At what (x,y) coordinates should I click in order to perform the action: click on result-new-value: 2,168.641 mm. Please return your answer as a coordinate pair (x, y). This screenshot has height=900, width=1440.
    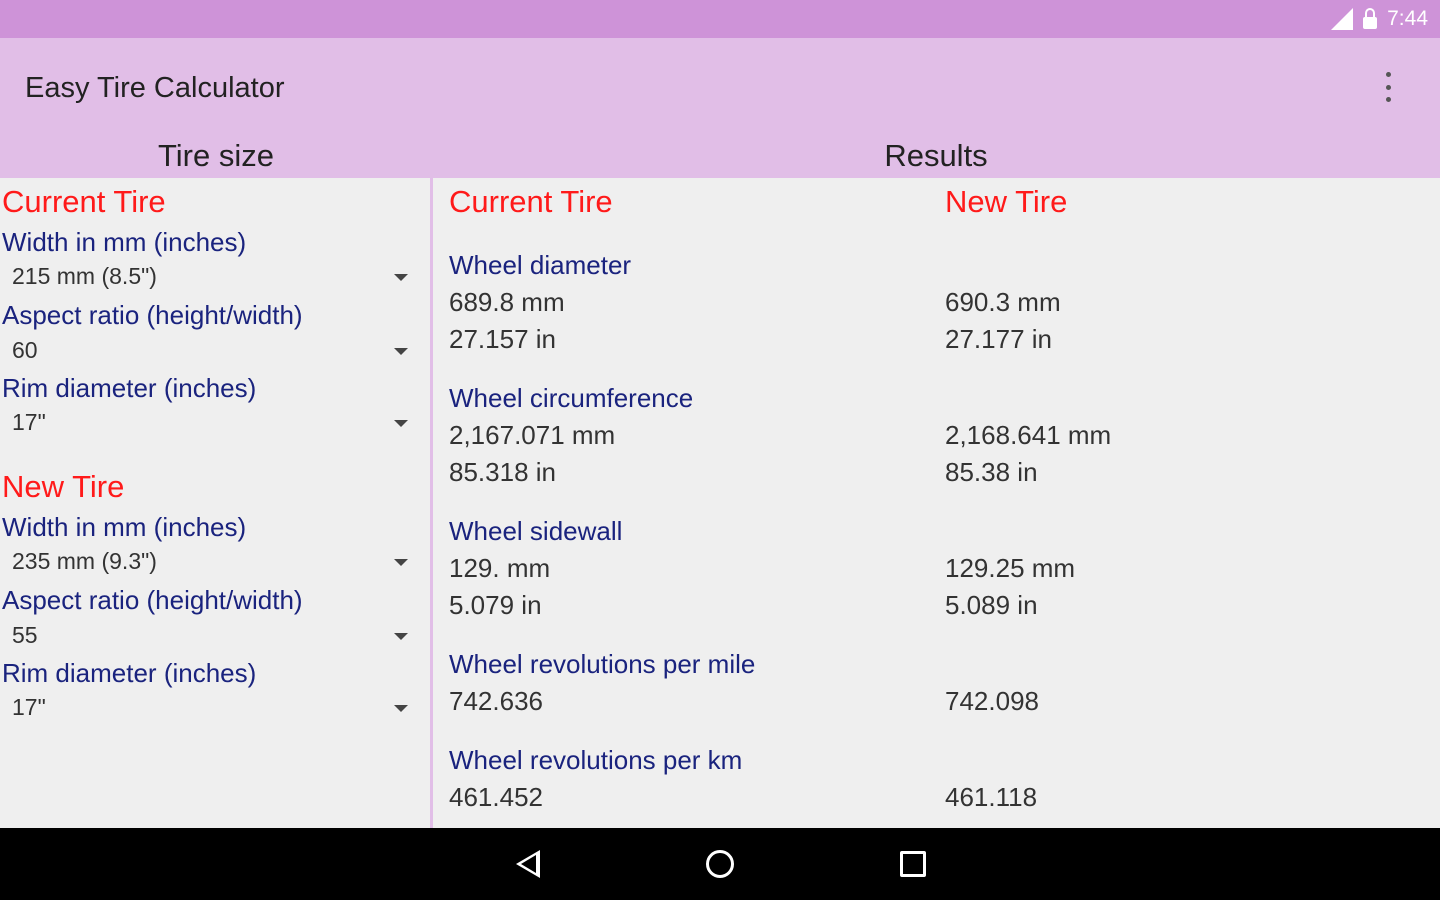
    Looking at the image, I should click on (1028, 435).